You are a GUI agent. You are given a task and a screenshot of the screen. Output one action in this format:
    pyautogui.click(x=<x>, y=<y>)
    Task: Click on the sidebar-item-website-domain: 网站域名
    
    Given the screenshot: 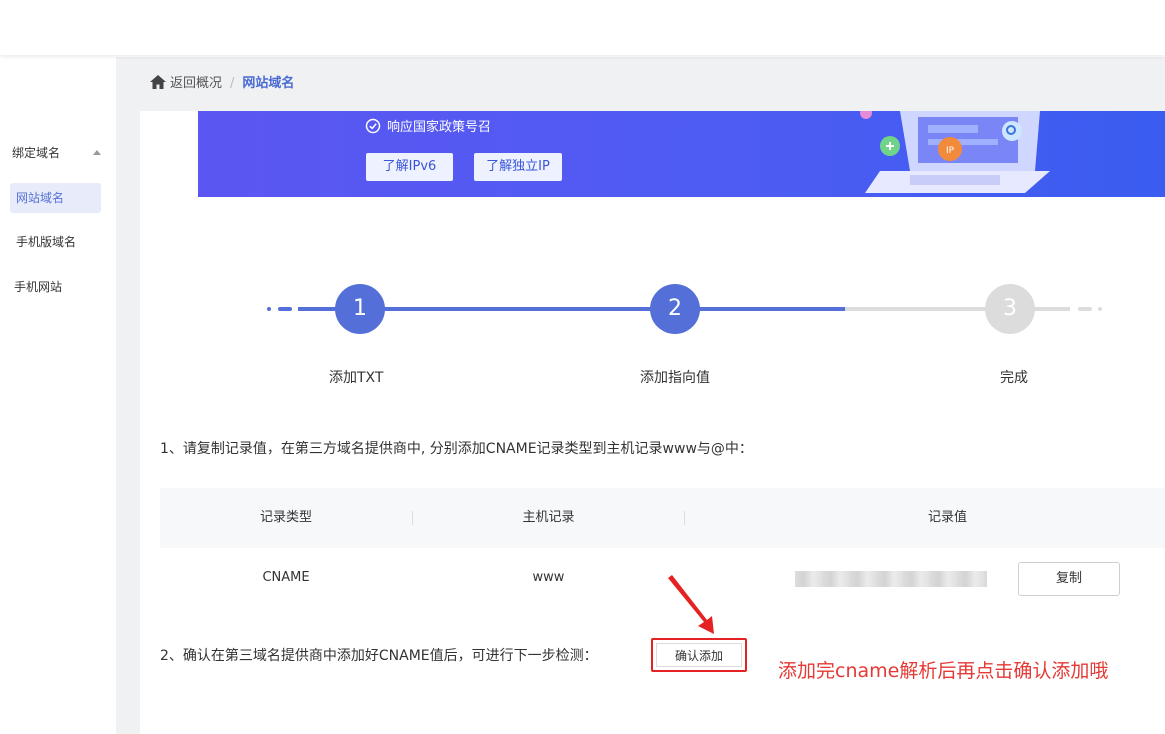 What is the action you would take?
    pyautogui.click(x=55, y=198)
    